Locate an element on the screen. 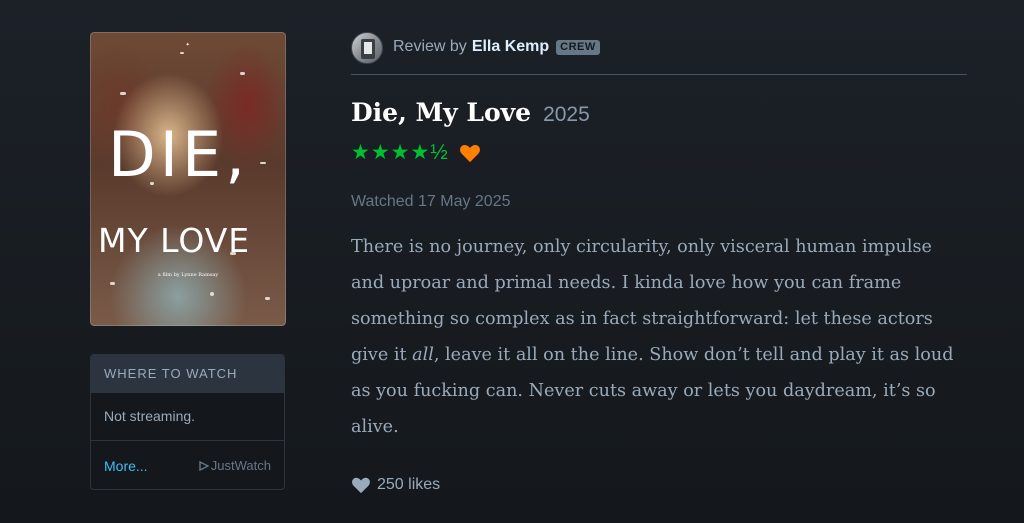  streaming-status: Not streaming. is located at coordinates (187, 417).